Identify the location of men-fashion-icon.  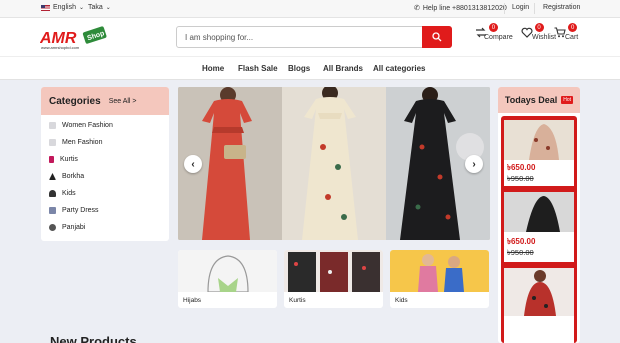
(52, 142).